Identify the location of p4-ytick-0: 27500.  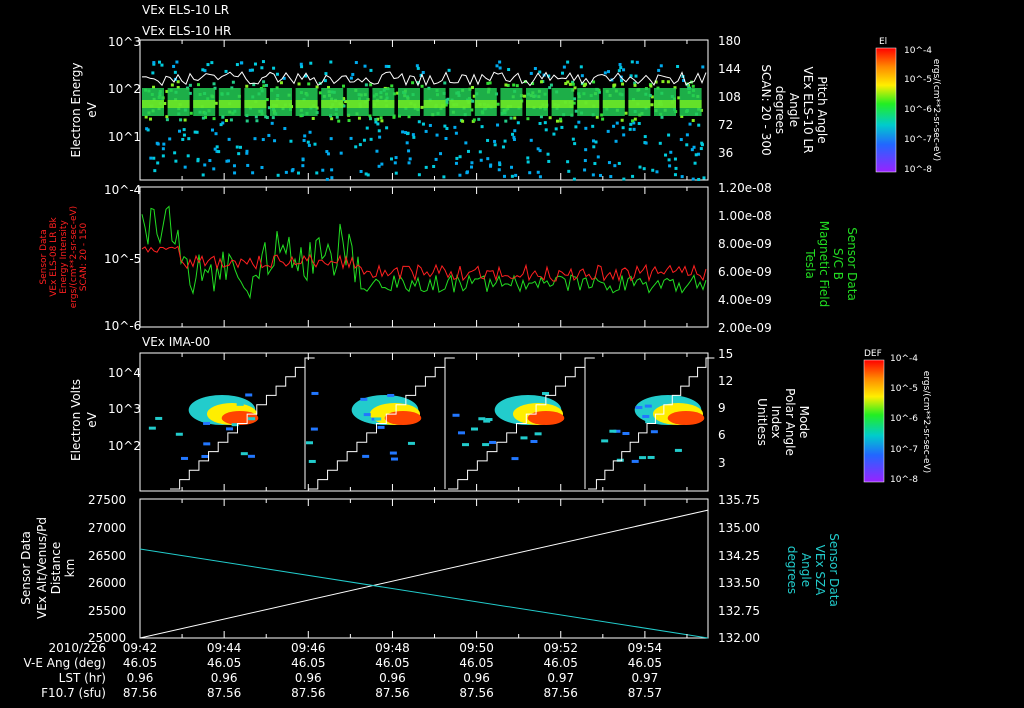
(107, 500).